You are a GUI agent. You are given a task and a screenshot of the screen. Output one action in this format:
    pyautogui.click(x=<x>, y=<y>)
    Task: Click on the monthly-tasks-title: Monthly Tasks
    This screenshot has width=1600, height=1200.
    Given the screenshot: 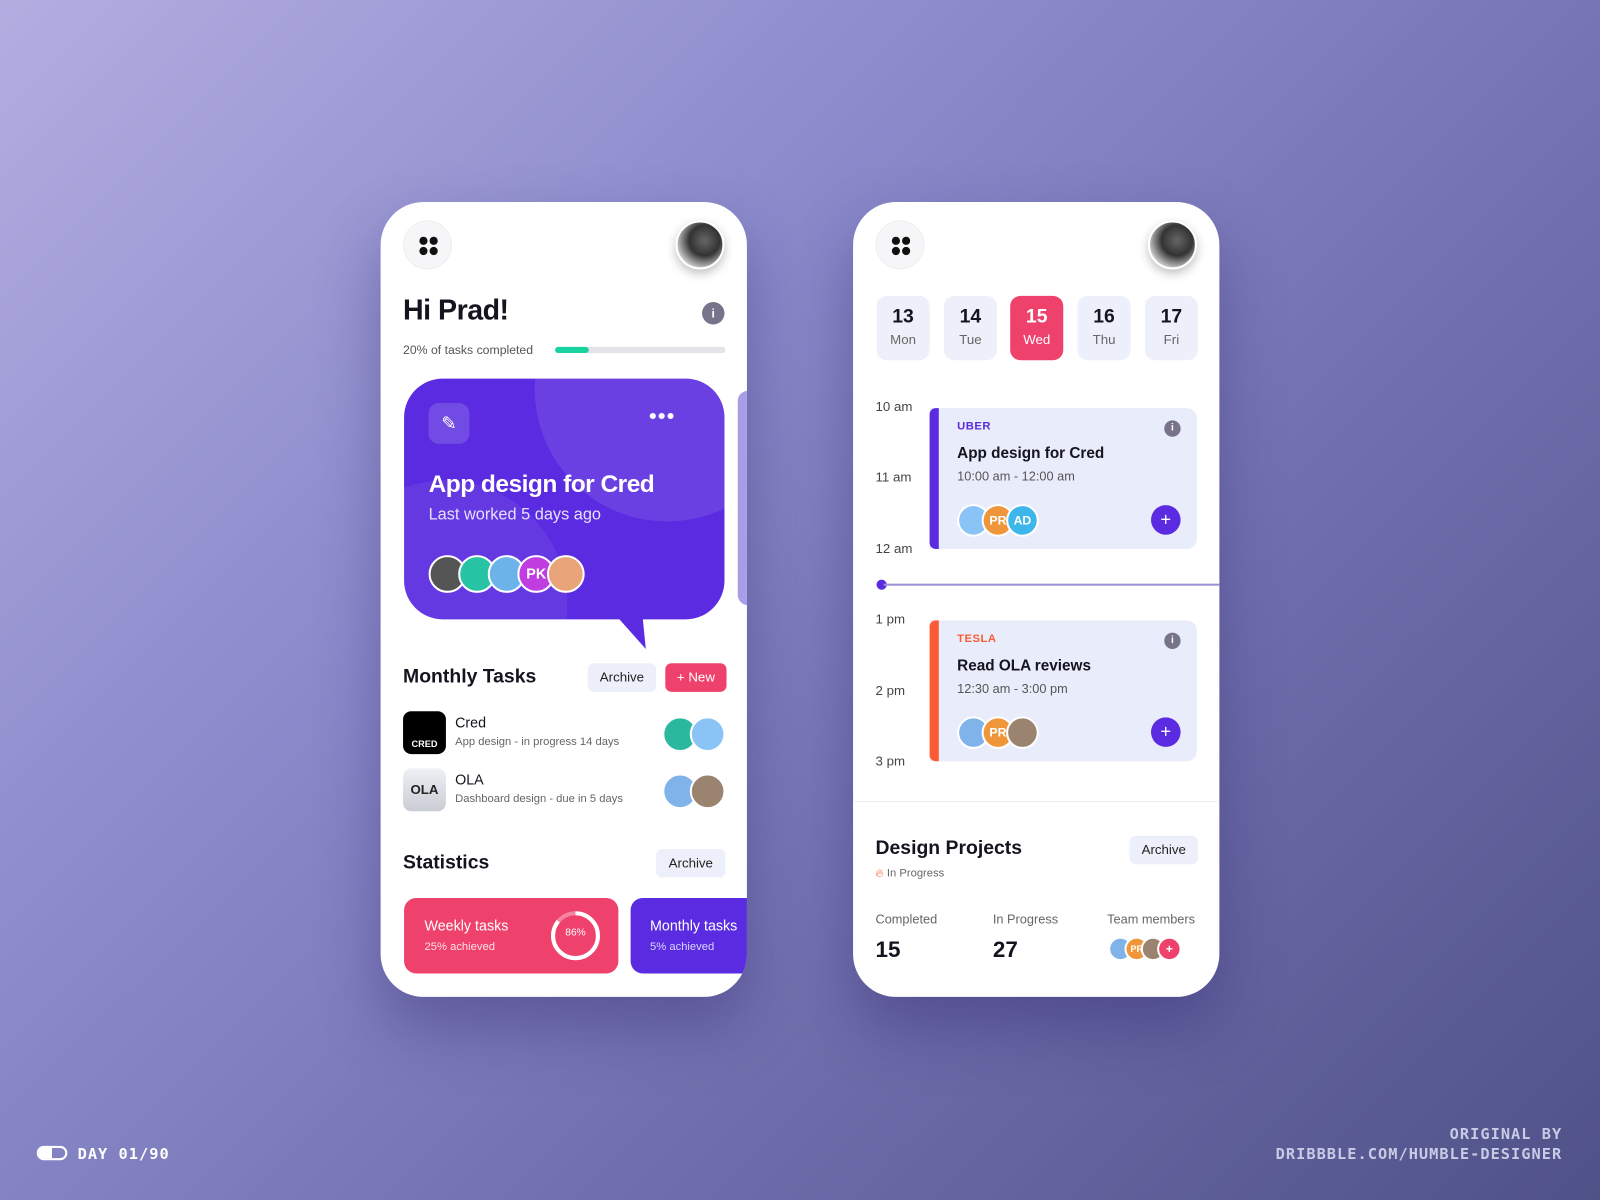 What is the action you would take?
    pyautogui.click(x=470, y=677)
    